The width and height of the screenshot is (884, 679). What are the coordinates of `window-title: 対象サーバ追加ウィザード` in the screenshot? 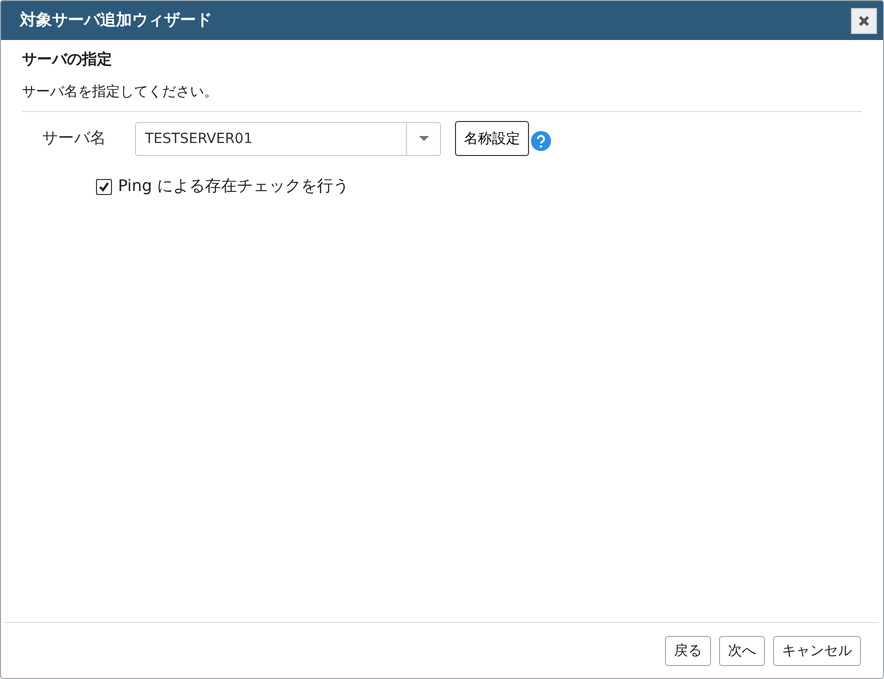 It's located at (116, 20).